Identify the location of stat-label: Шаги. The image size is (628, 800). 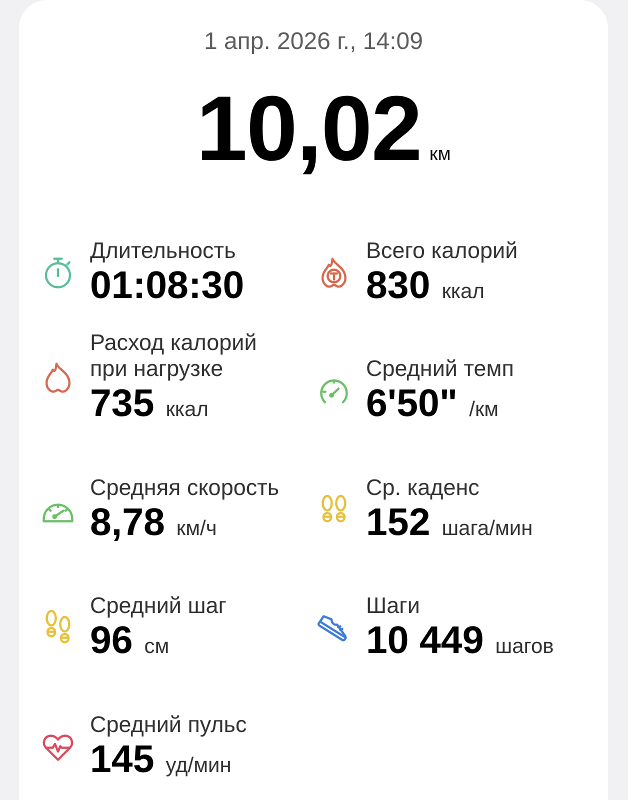
(393, 606).